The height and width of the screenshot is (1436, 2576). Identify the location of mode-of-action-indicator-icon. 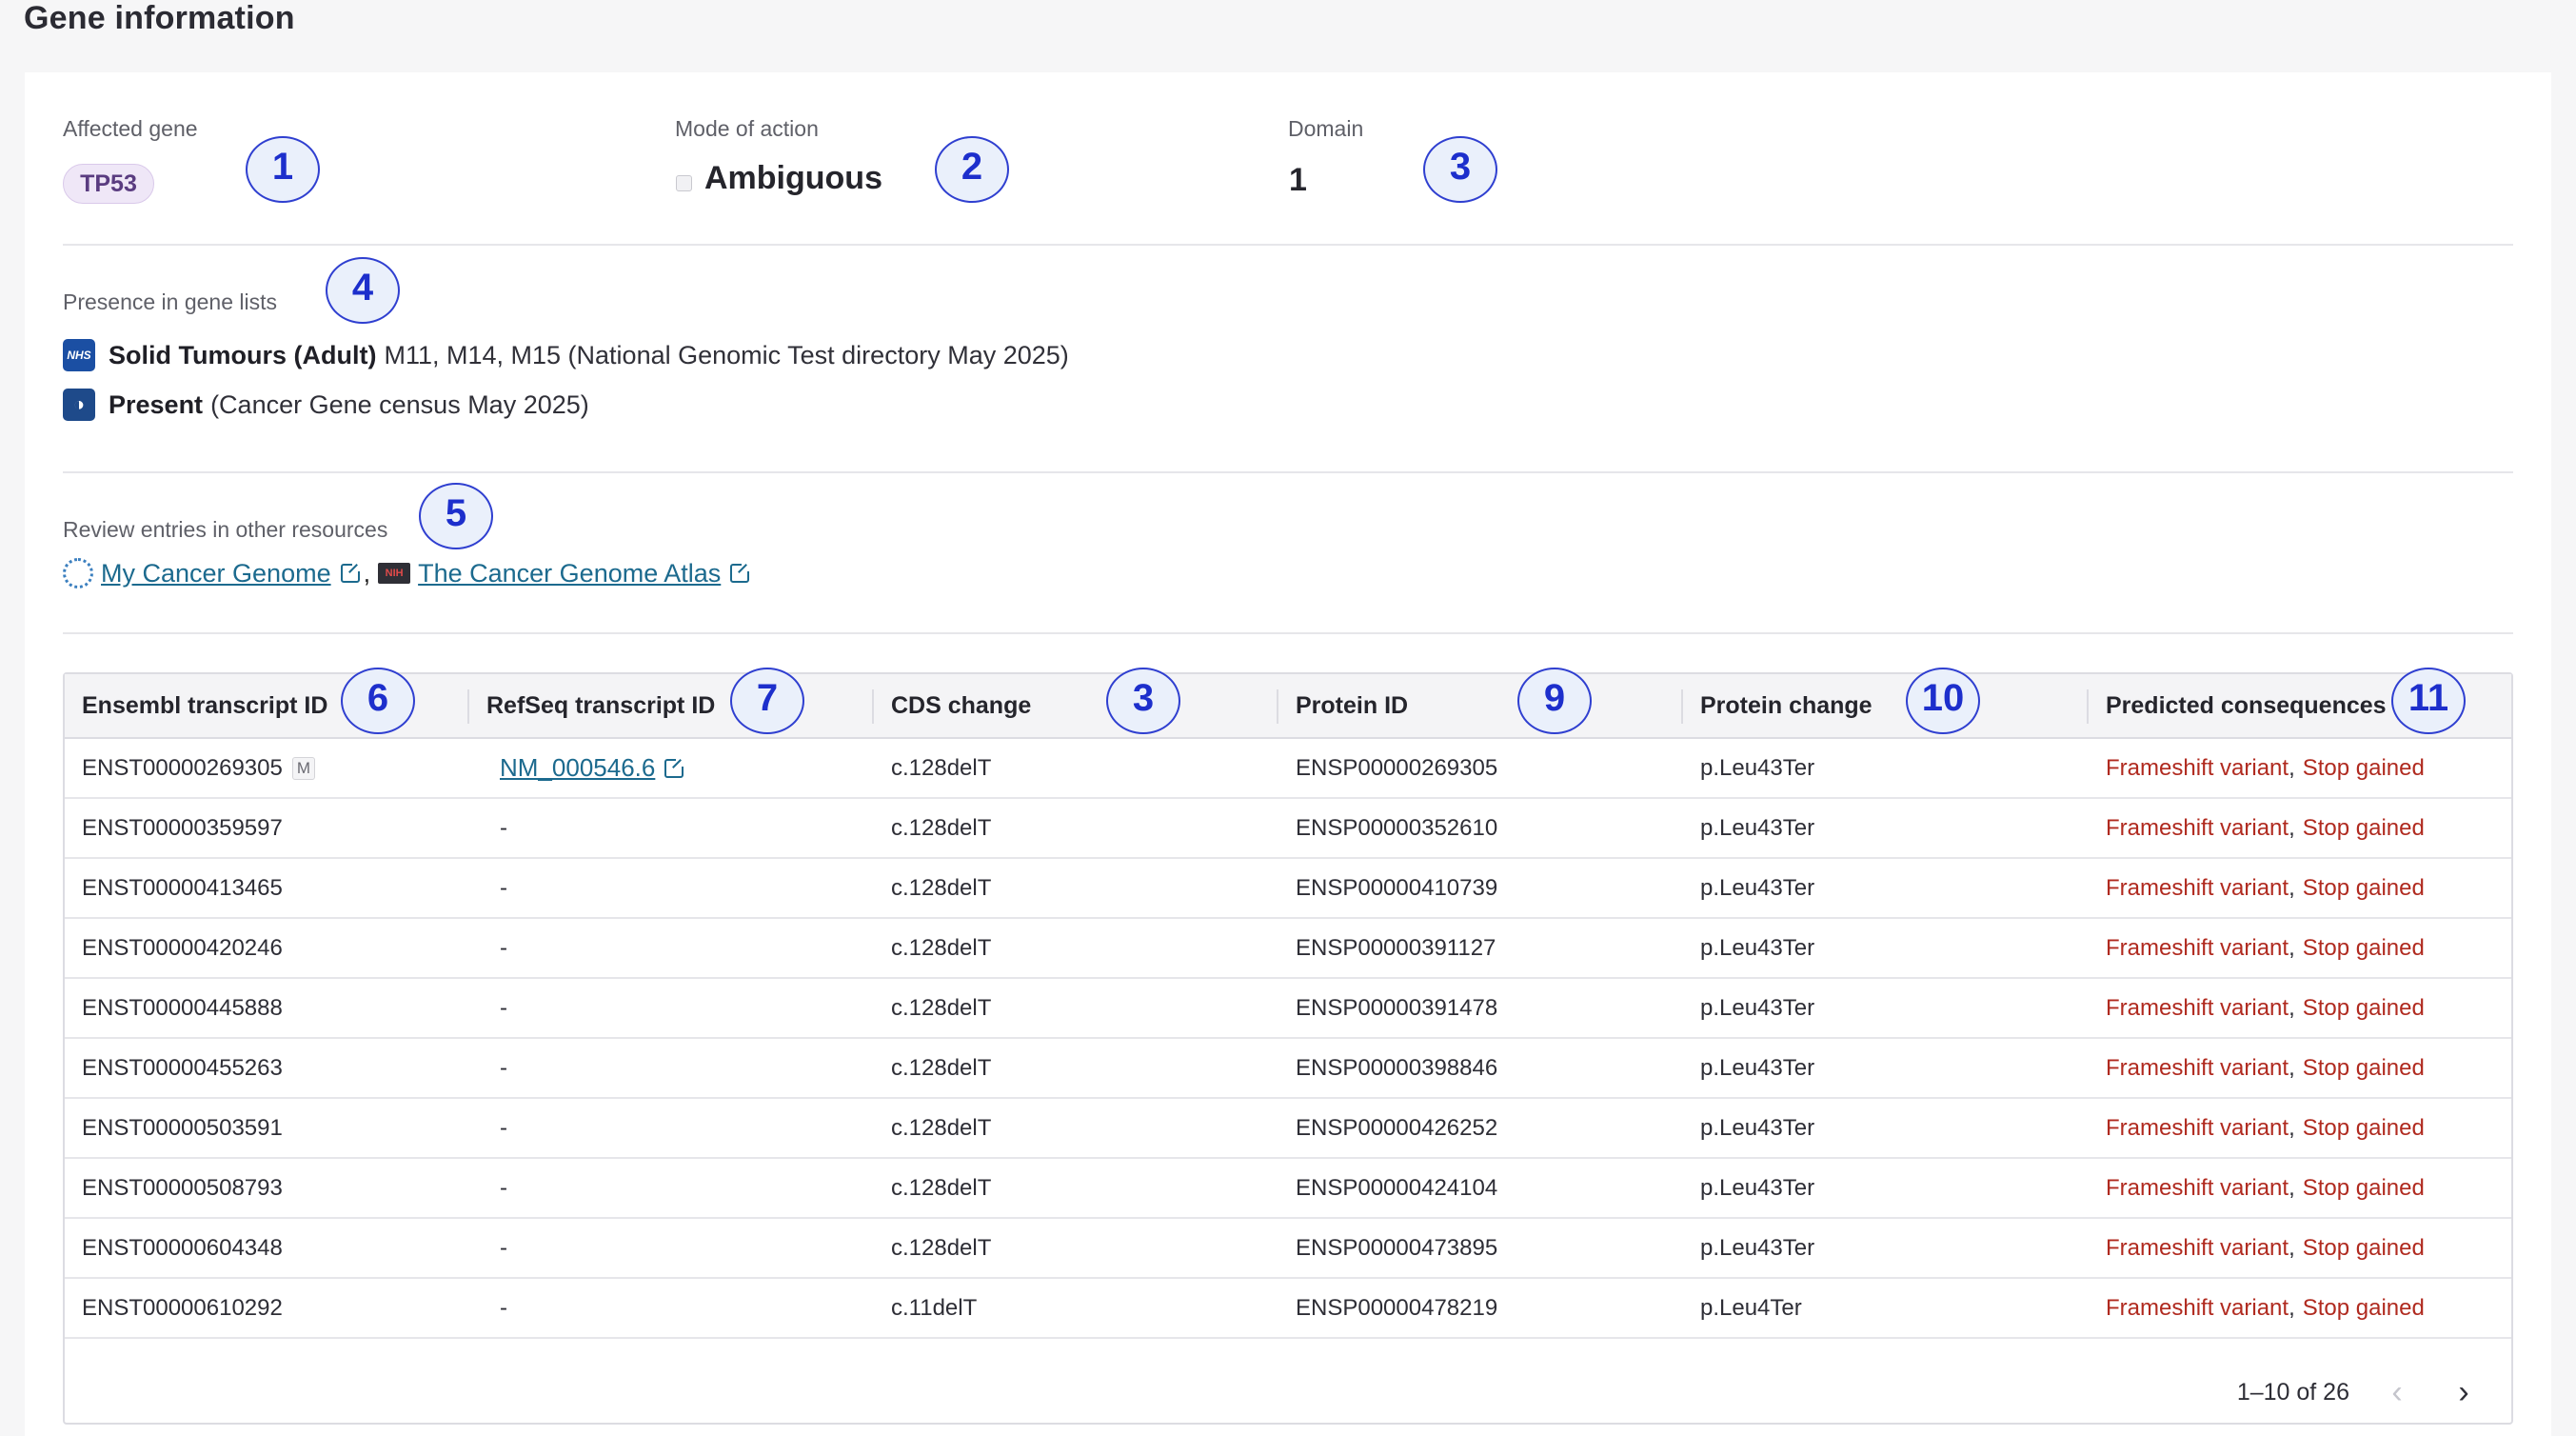
(684, 183).